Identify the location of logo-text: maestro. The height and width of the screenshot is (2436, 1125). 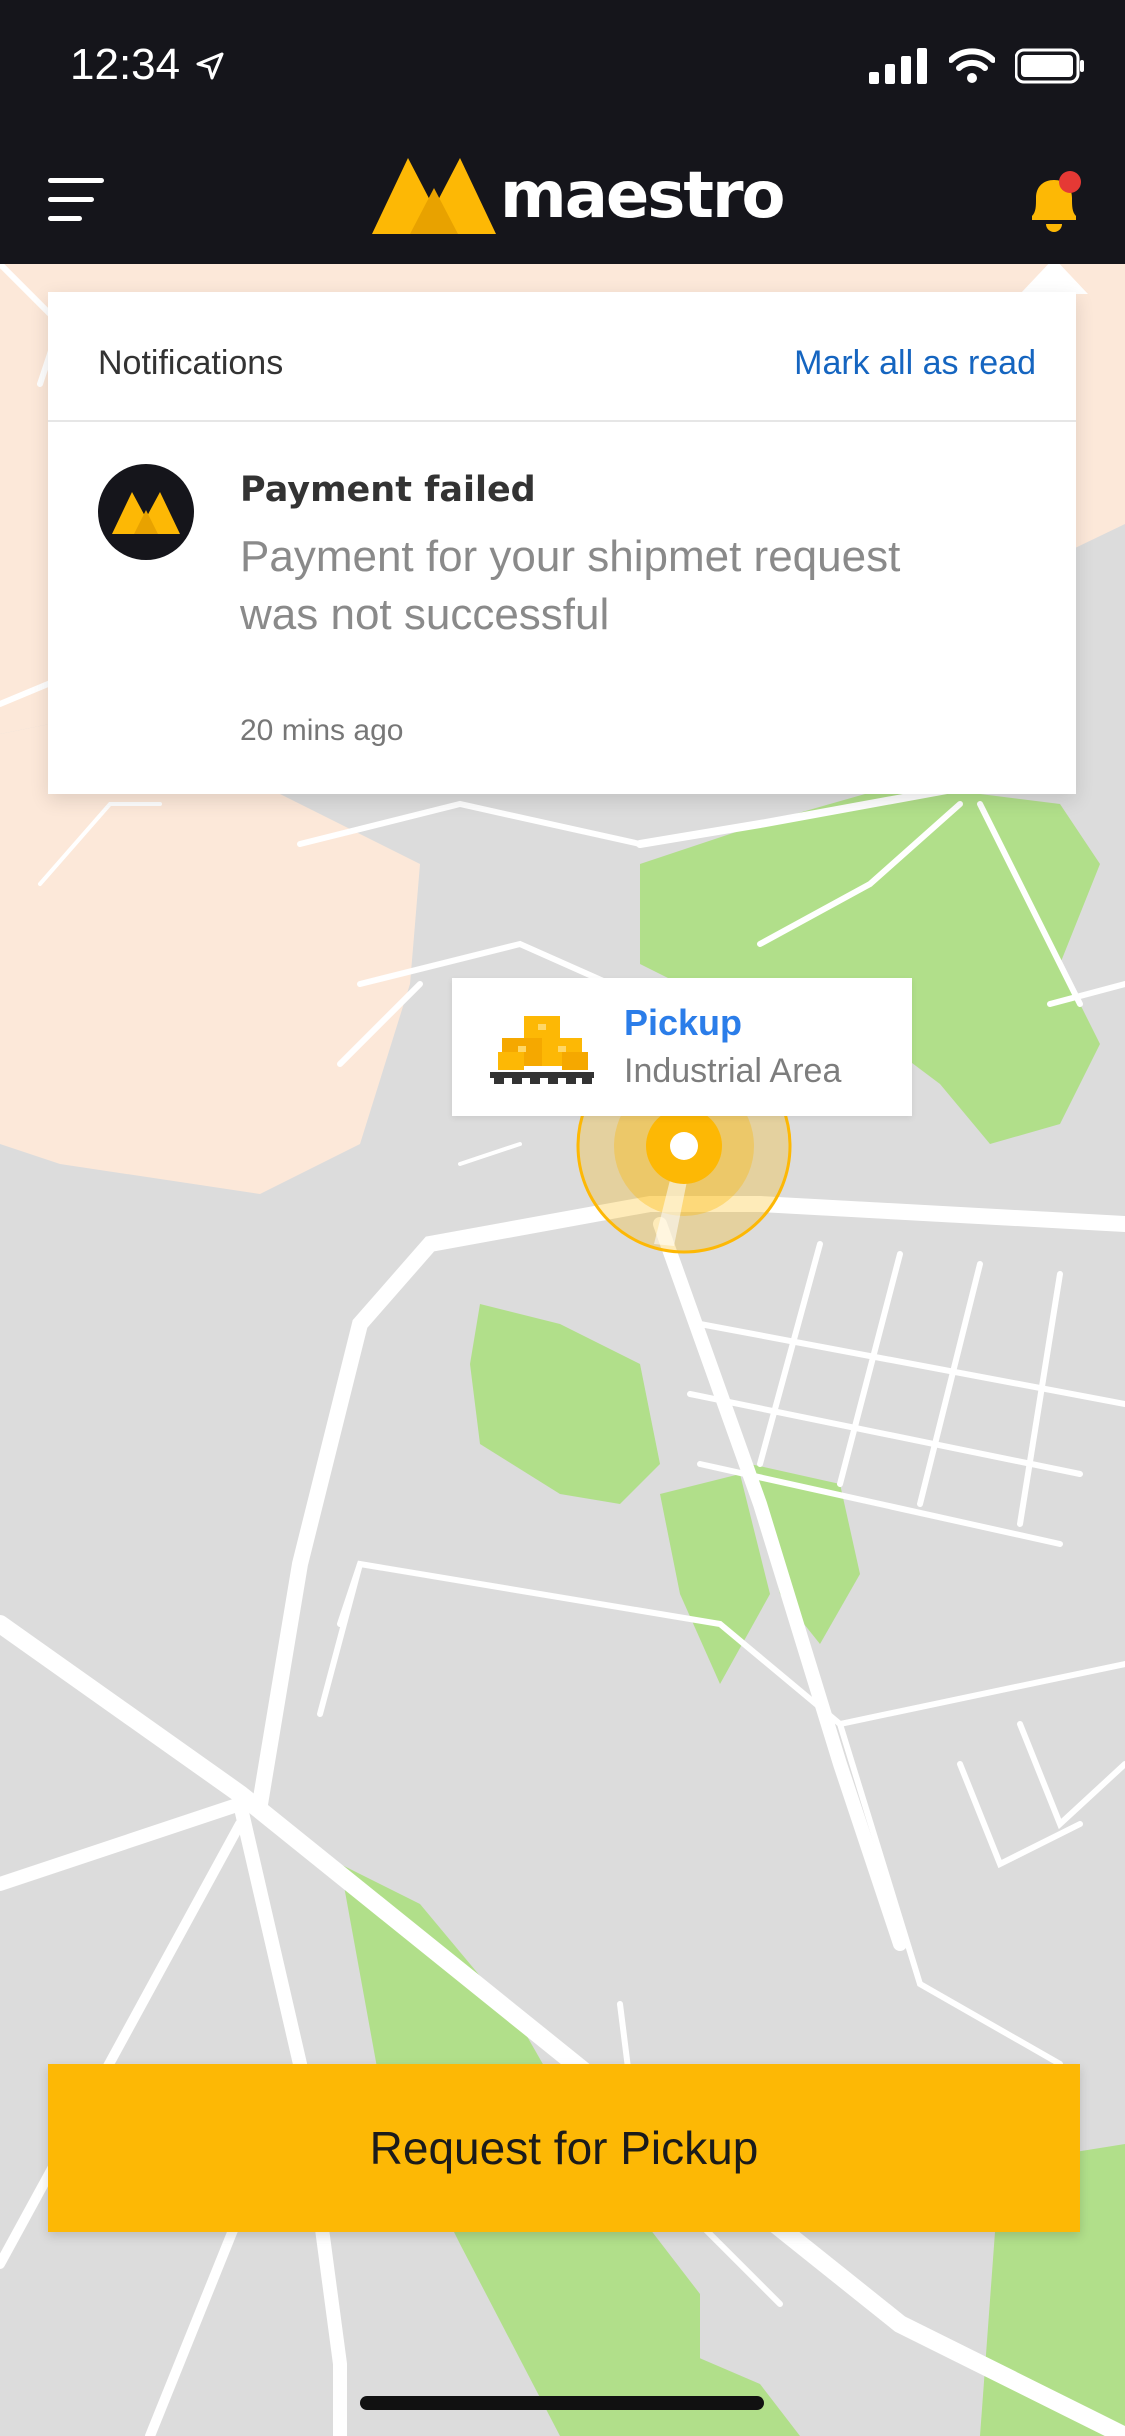
(642, 196).